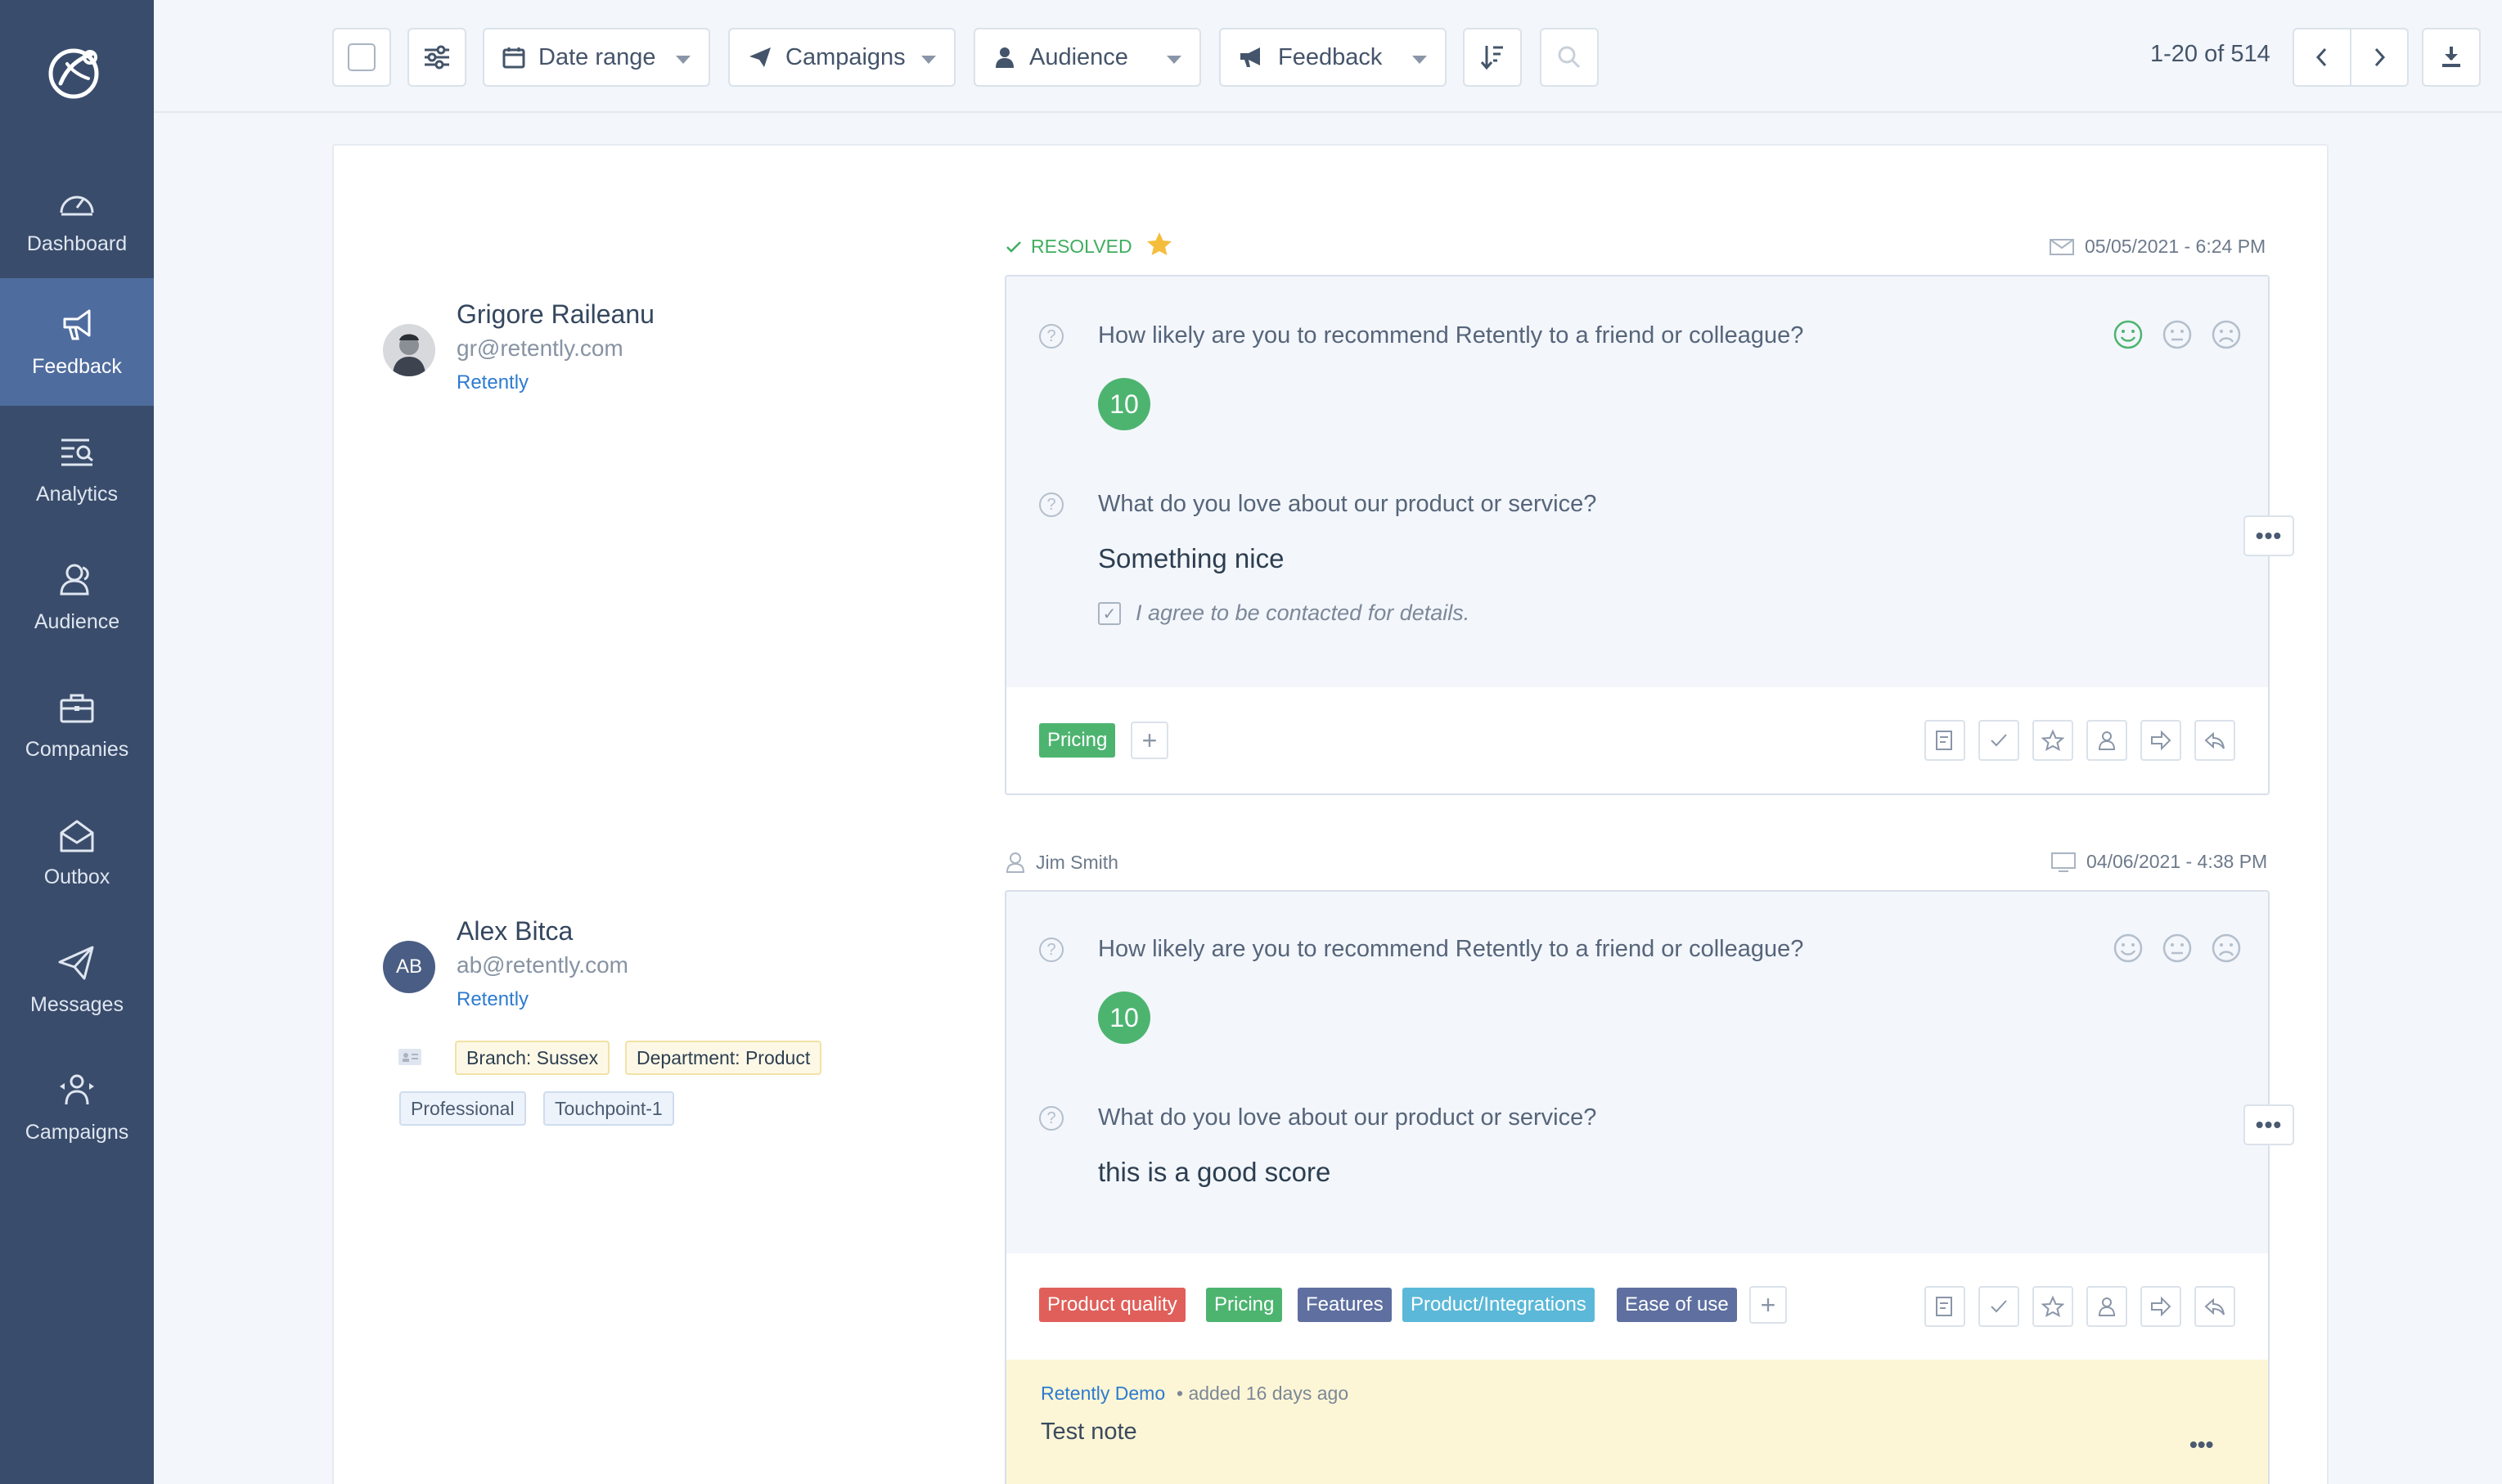  What do you see at coordinates (409, 350) in the screenshot?
I see `avatar` at bounding box center [409, 350].